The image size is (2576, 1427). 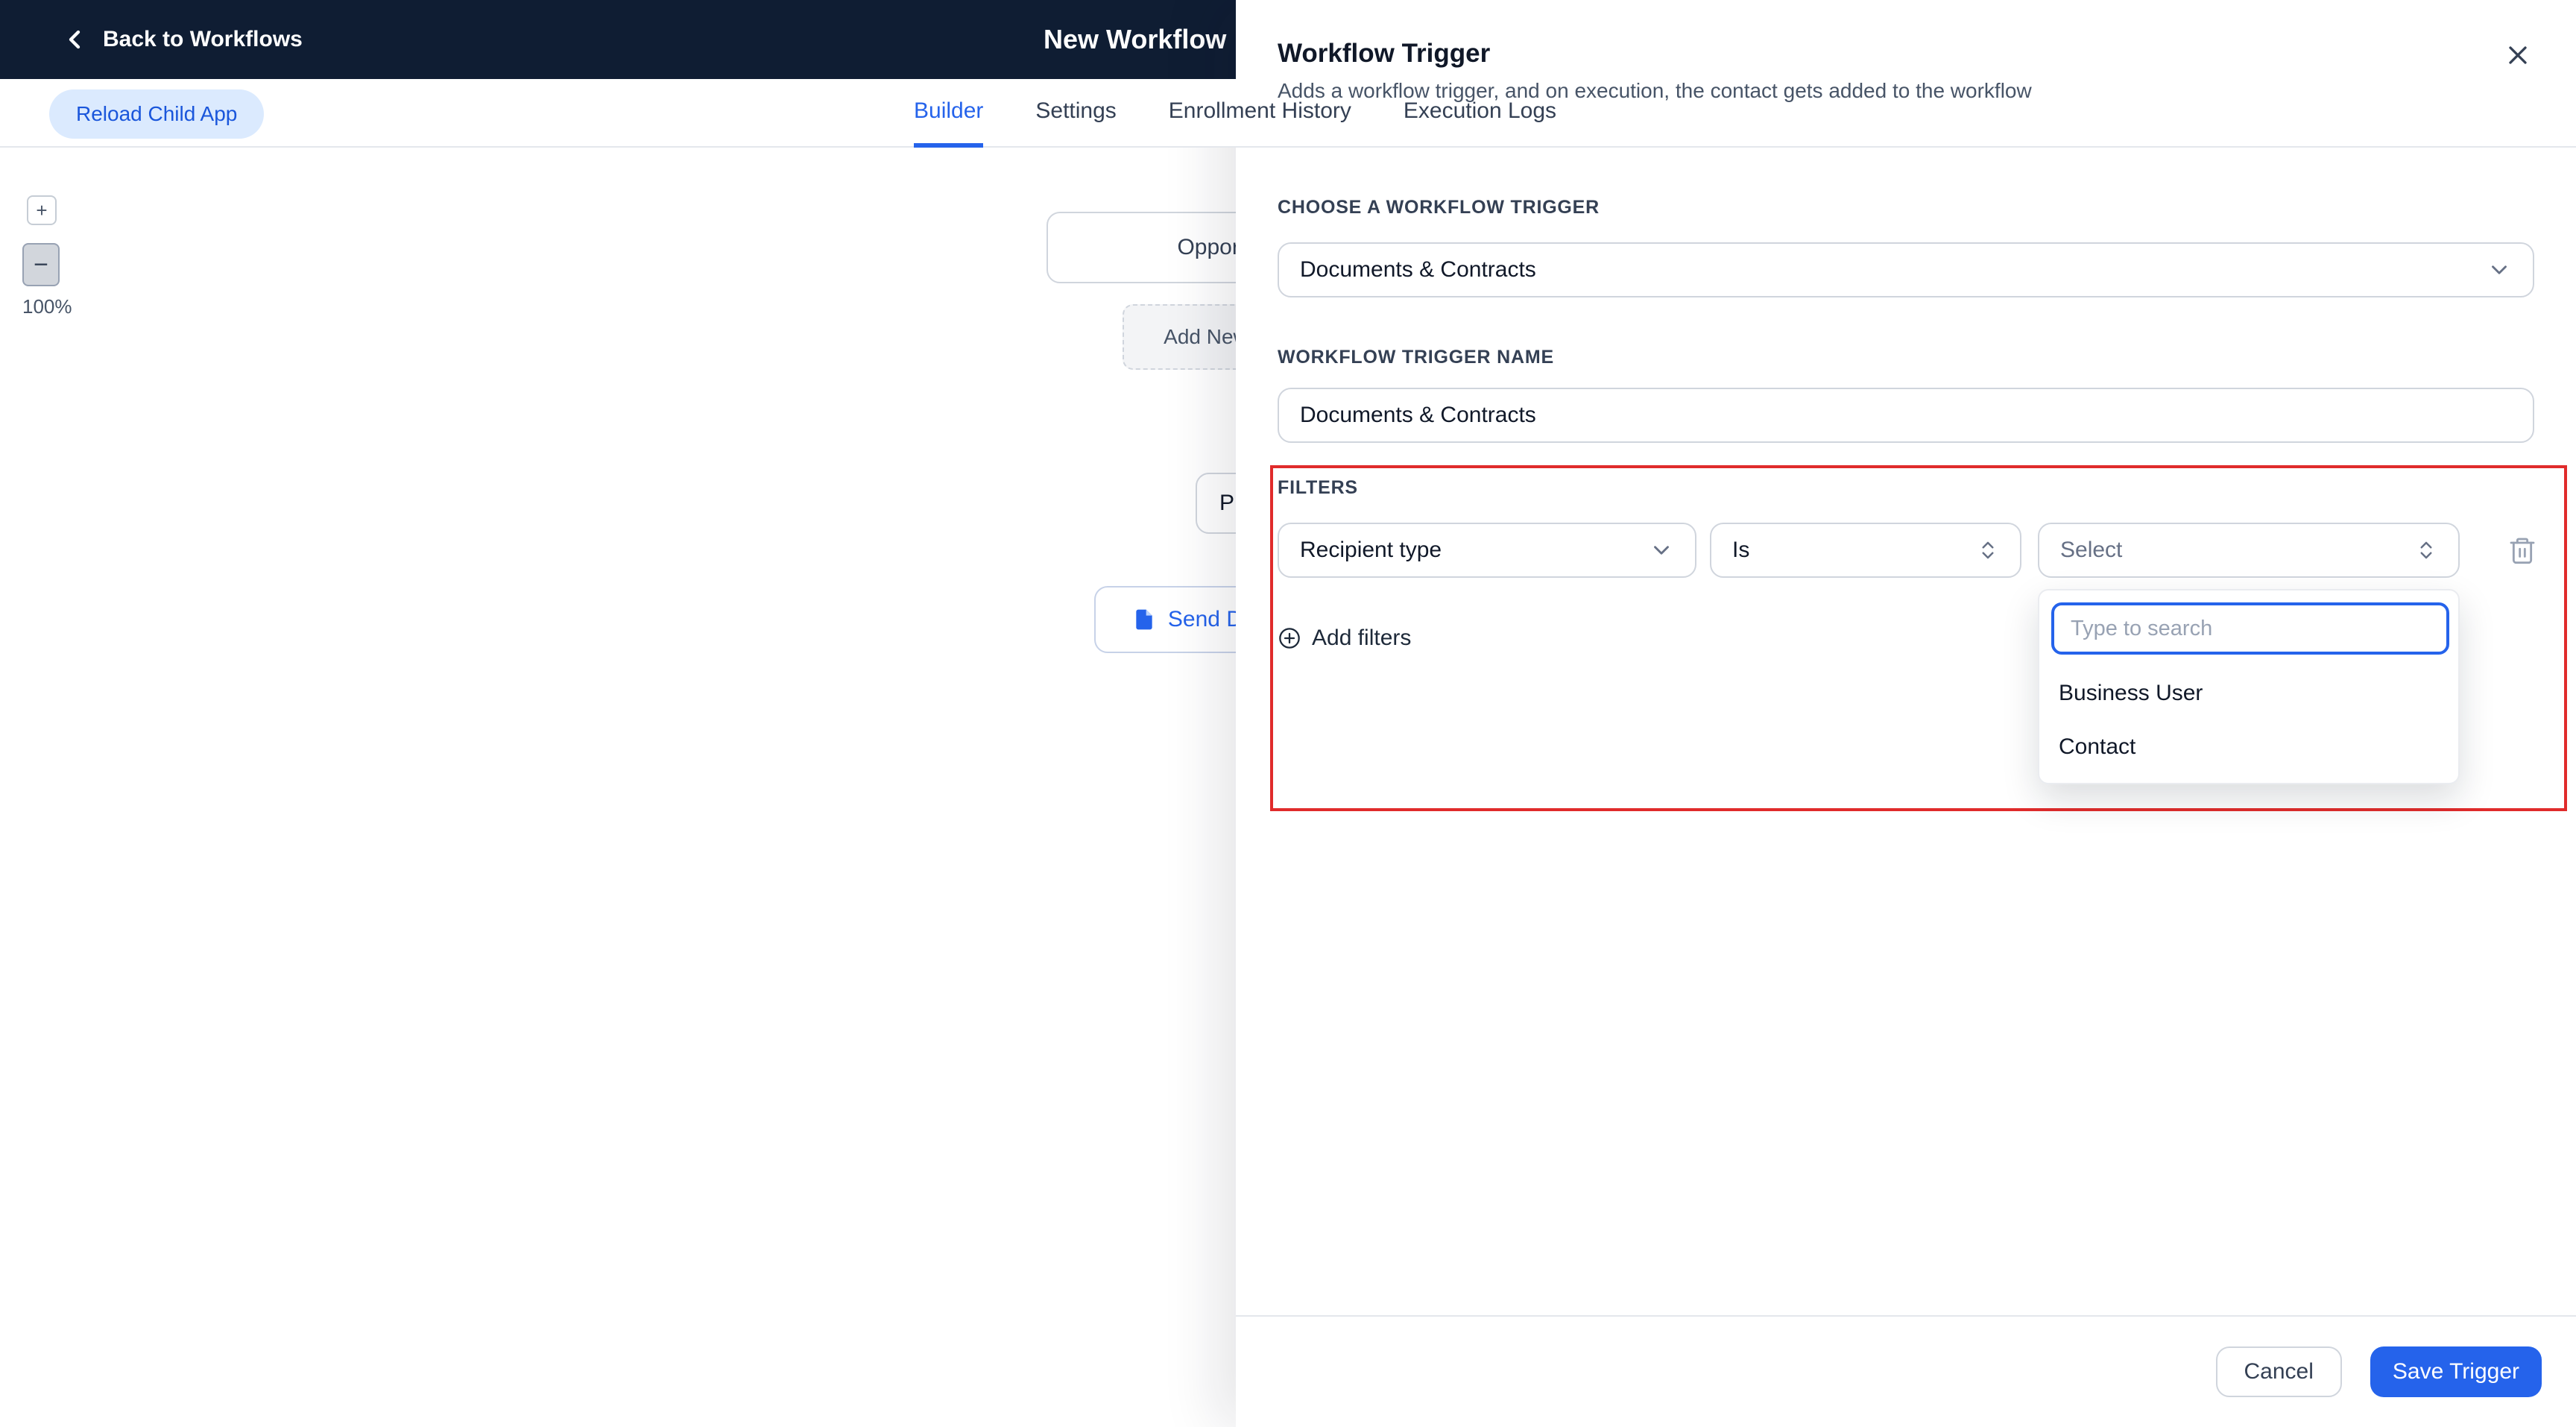 What do you see at coordinates (2278, 1372) in the screenshot?
I see `cancel-button: Cancel` at bounding box center [2278, 1372].